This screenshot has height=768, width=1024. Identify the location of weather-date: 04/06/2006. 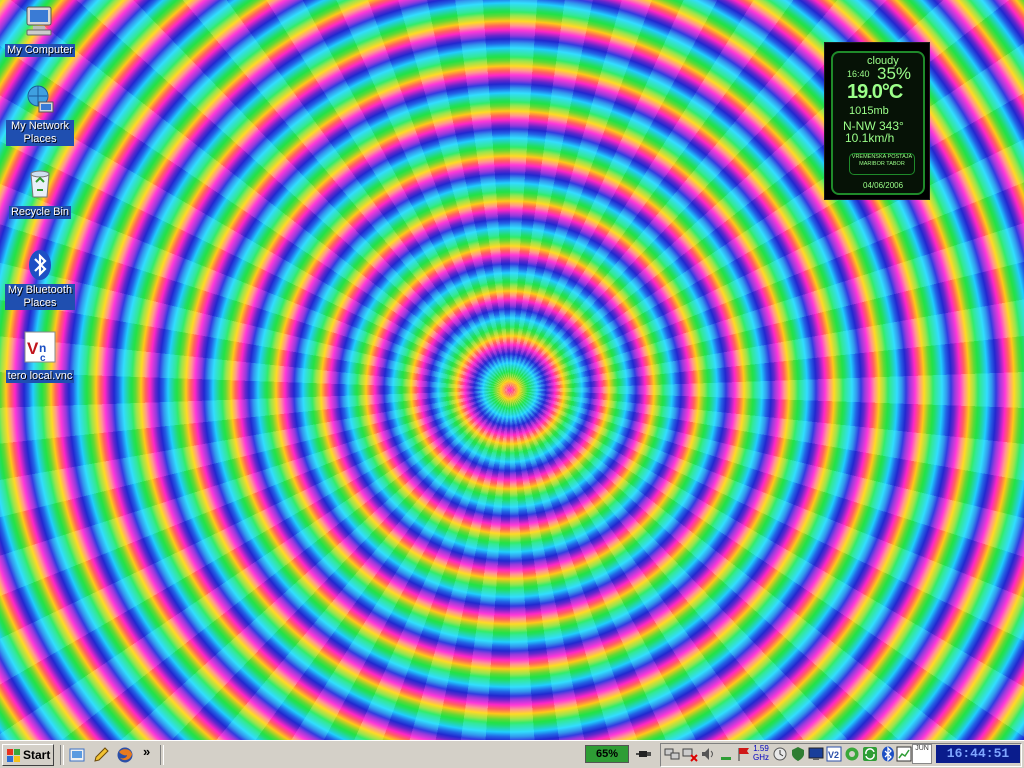
(883, 185).